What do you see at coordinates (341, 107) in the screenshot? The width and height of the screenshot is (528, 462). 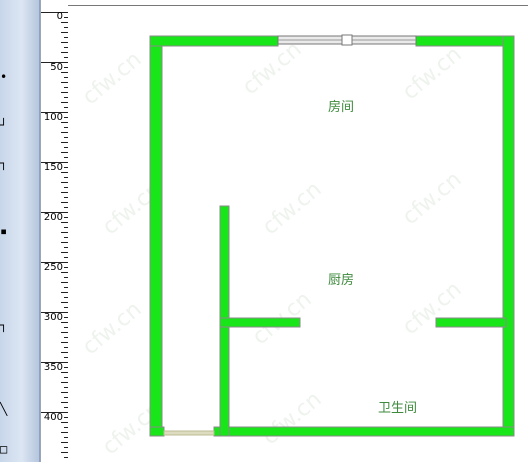 I see `room-label-room: 房间` at bounding box center [341, 107].